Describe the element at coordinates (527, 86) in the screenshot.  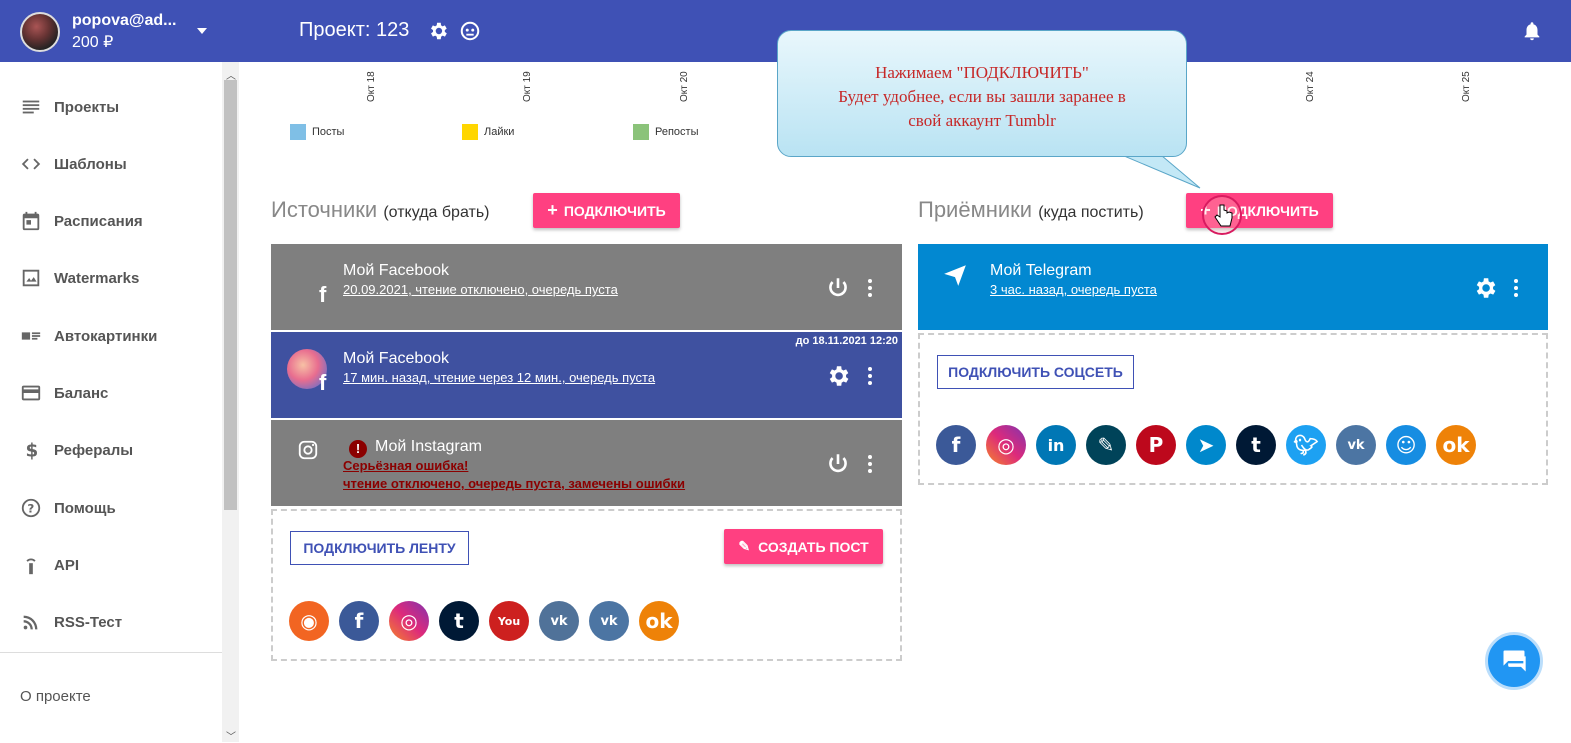
I see `axis-tick-label: Окт 19` at that location.